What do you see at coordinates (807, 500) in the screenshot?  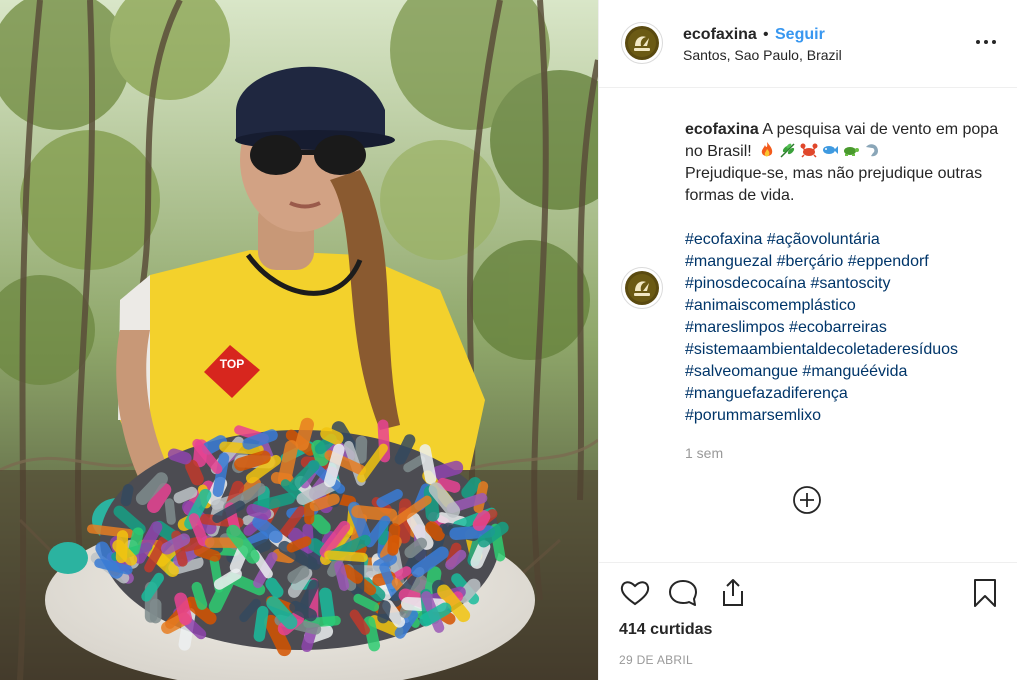 I see `plus-circle-icon` at bounding box center [807, 500].